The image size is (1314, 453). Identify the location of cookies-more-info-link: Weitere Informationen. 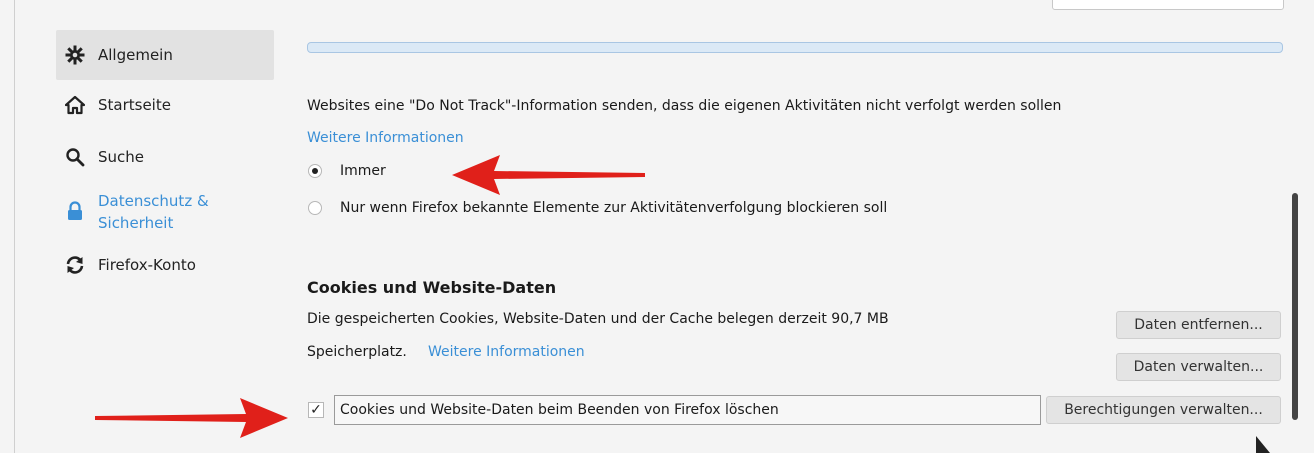
(506, 352).